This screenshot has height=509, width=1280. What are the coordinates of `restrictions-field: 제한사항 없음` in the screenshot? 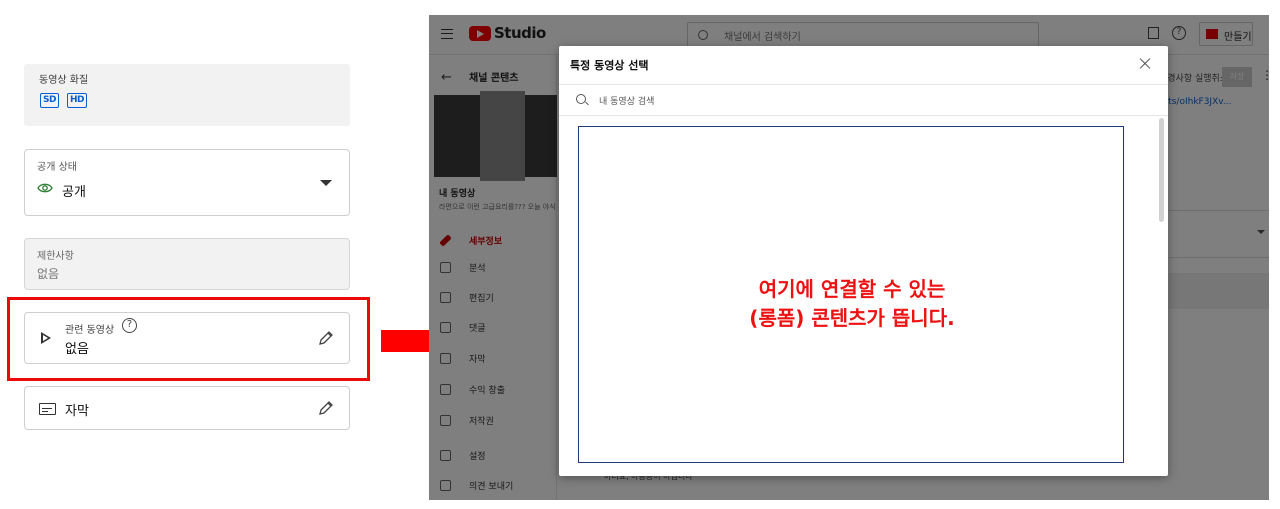 It's located at (187, 264).